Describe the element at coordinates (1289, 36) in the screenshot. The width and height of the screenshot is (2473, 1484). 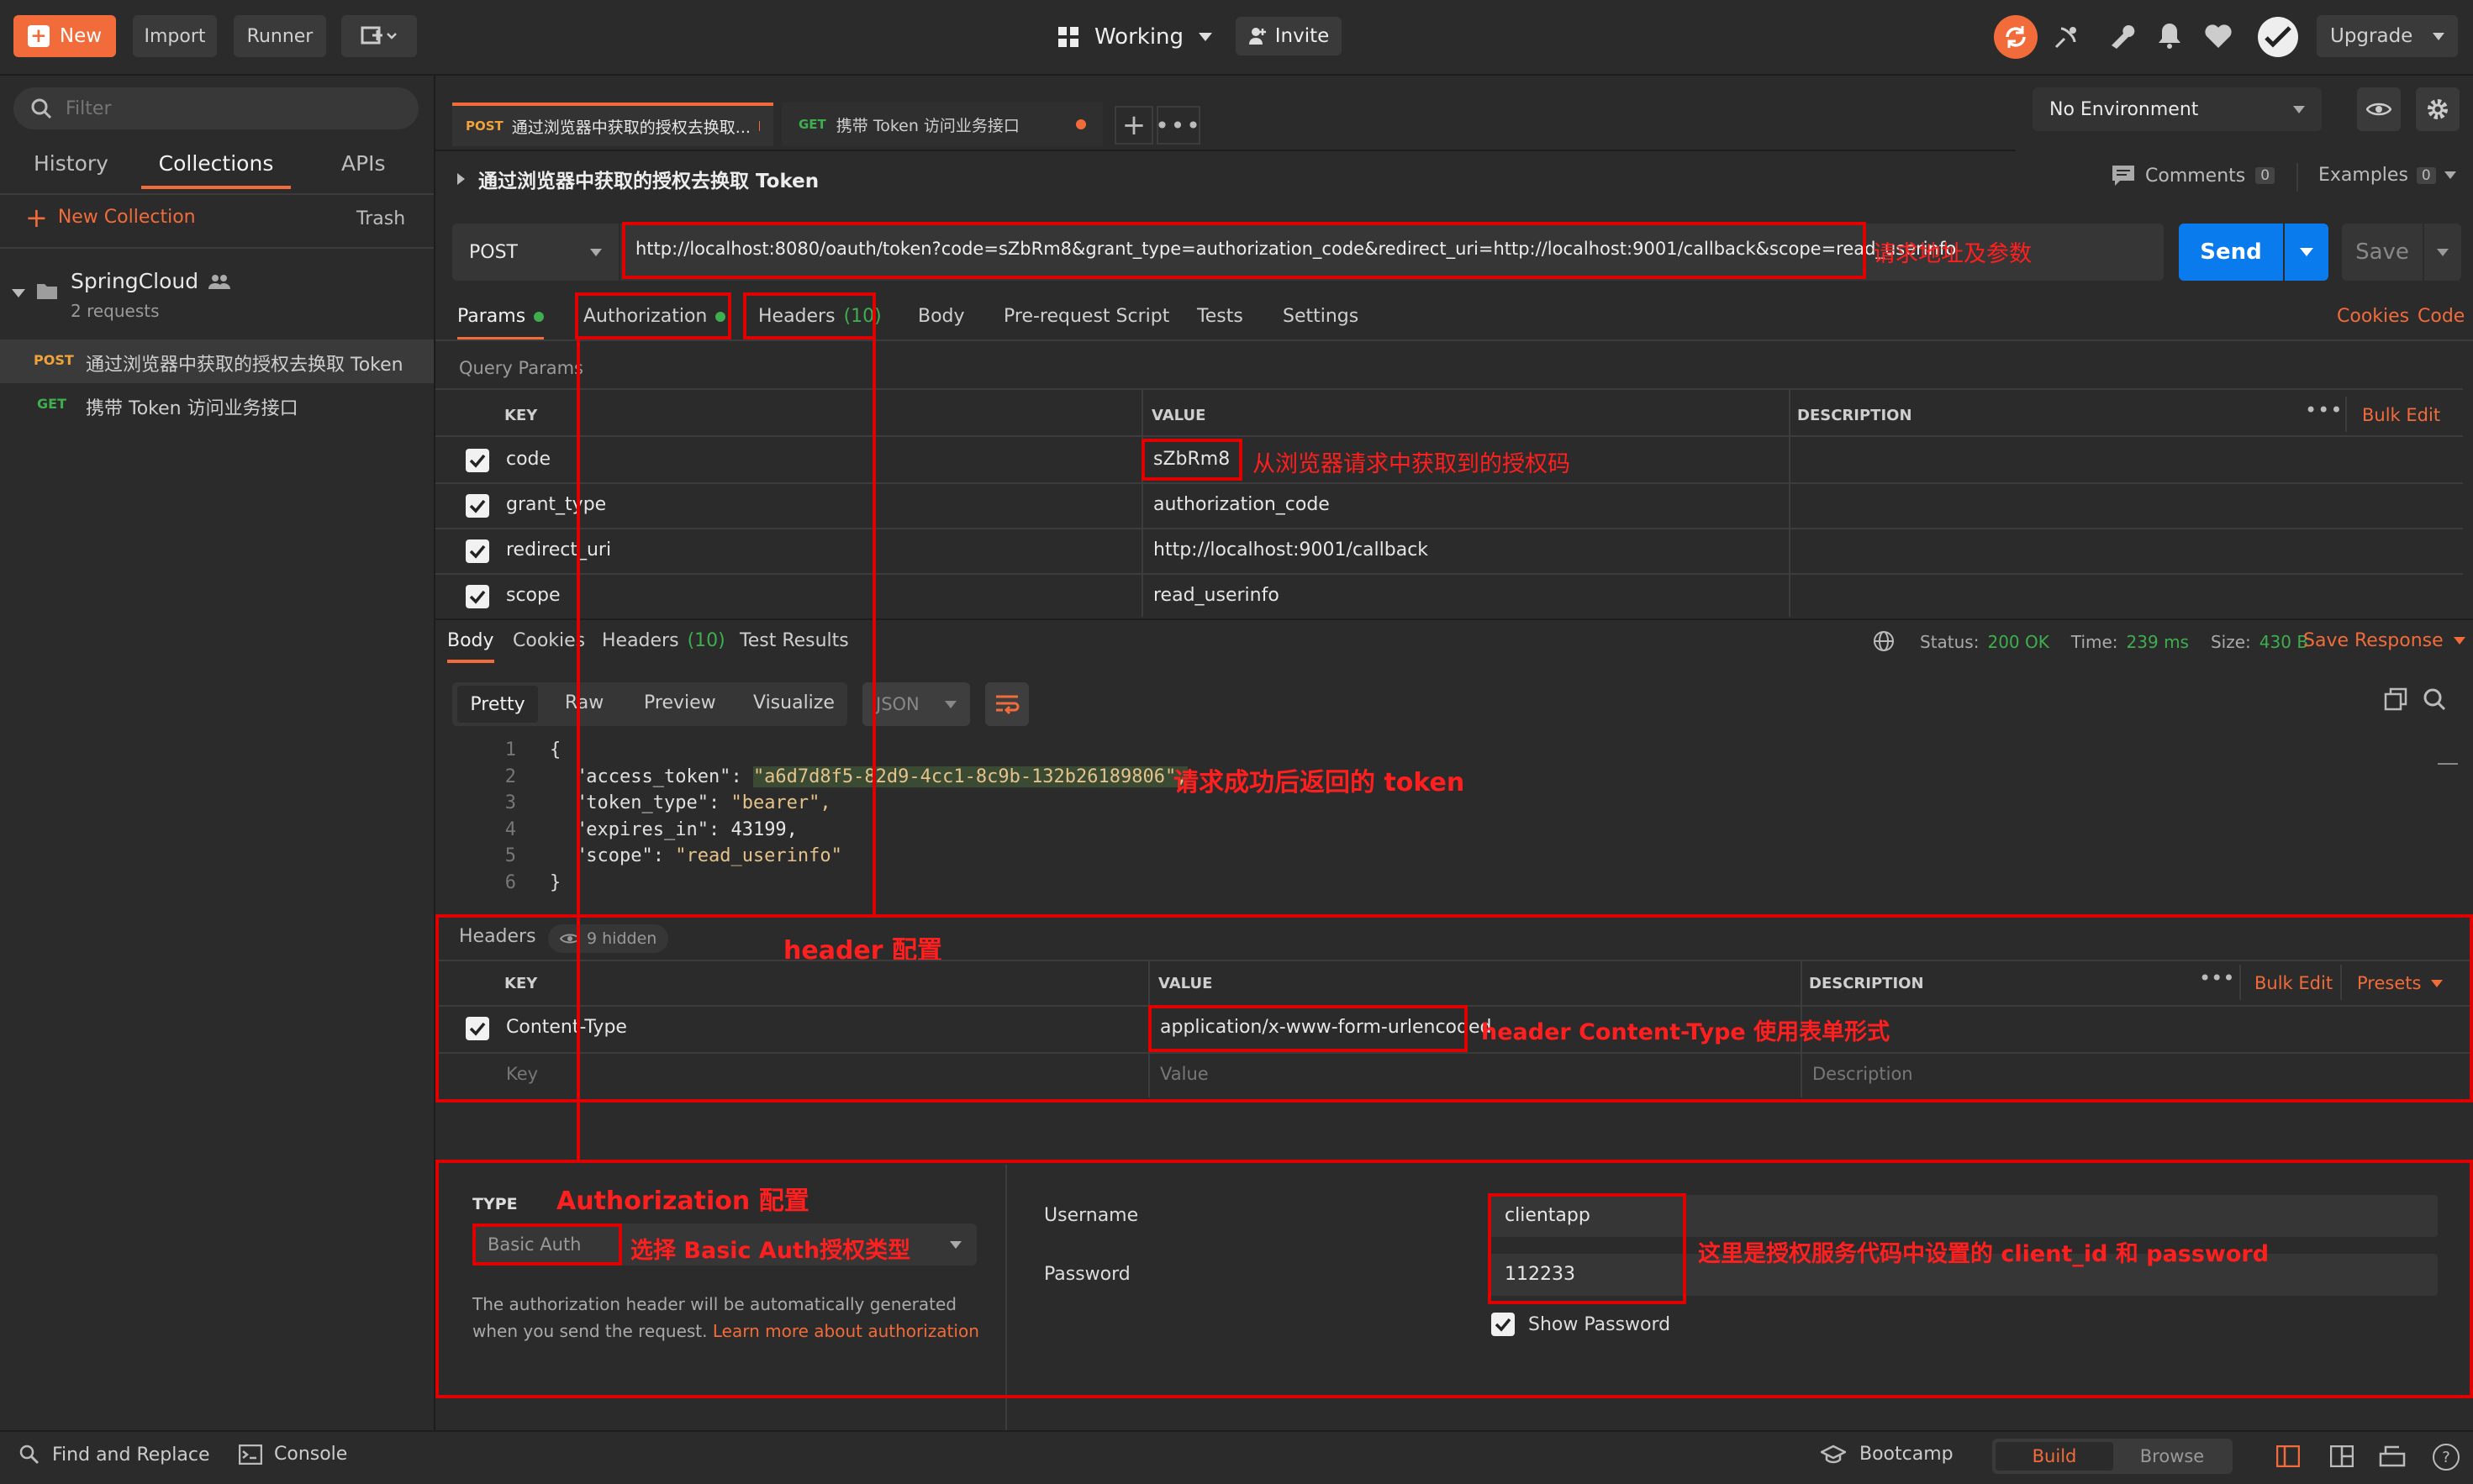
I see `invite-button: Invite` at that location.